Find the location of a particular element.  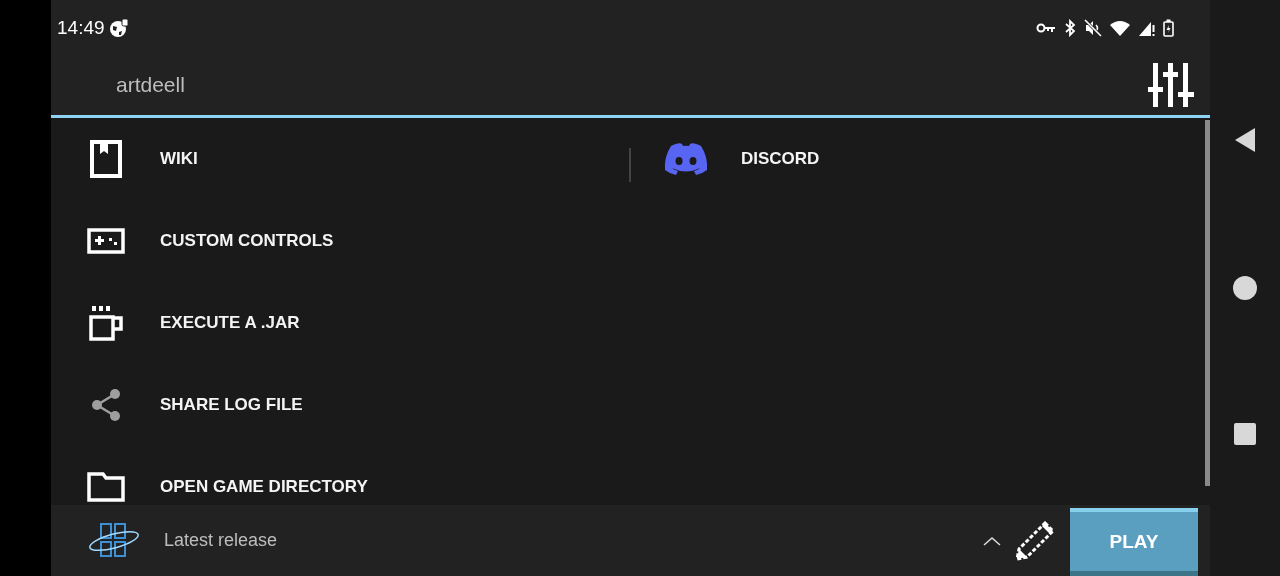

back-icon is located at coordinates (1245, 140).